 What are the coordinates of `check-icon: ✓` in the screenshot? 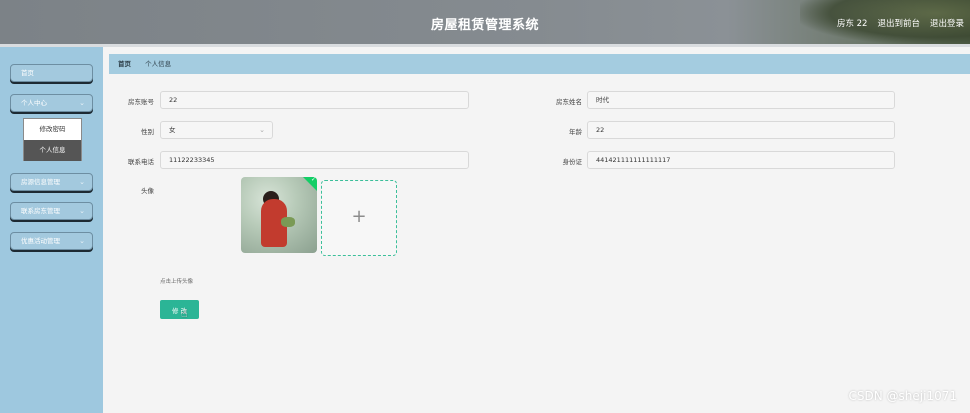 It's located at (313, 180).